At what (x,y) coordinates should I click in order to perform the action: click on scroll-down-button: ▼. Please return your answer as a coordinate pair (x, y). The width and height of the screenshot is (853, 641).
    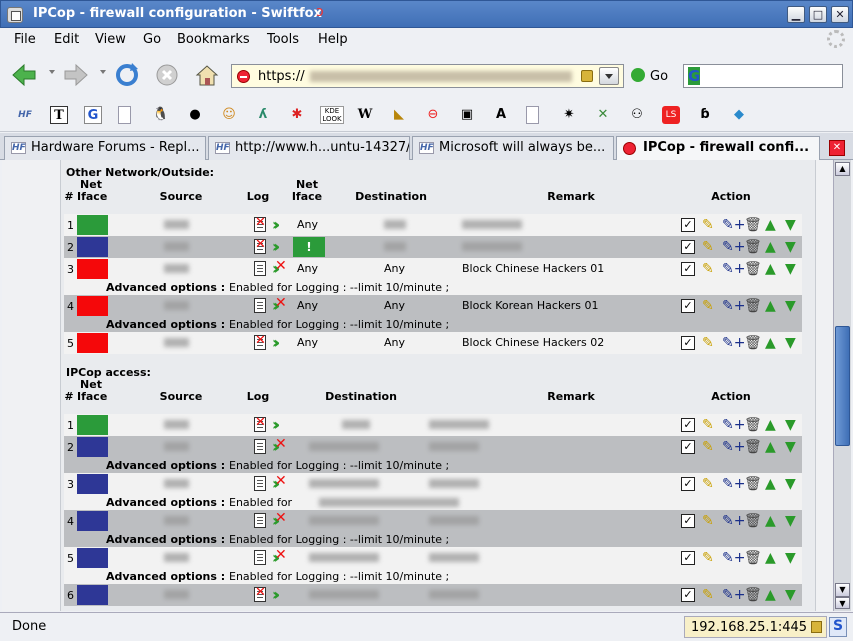
    Looking at the image, I should click on (842, 590).